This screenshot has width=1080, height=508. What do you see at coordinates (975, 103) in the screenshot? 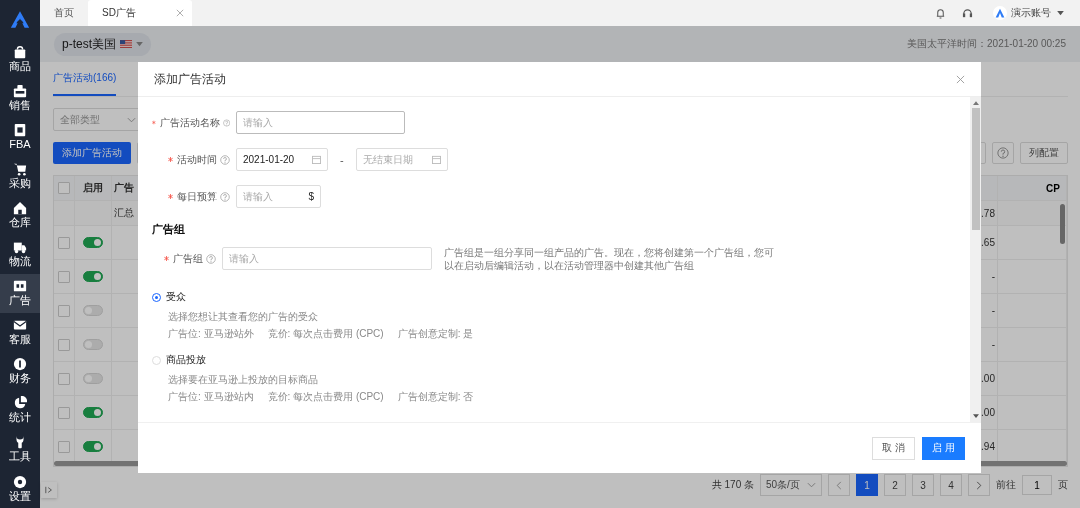
I see `scroll-up-icon` at bounding box center [975, 103].